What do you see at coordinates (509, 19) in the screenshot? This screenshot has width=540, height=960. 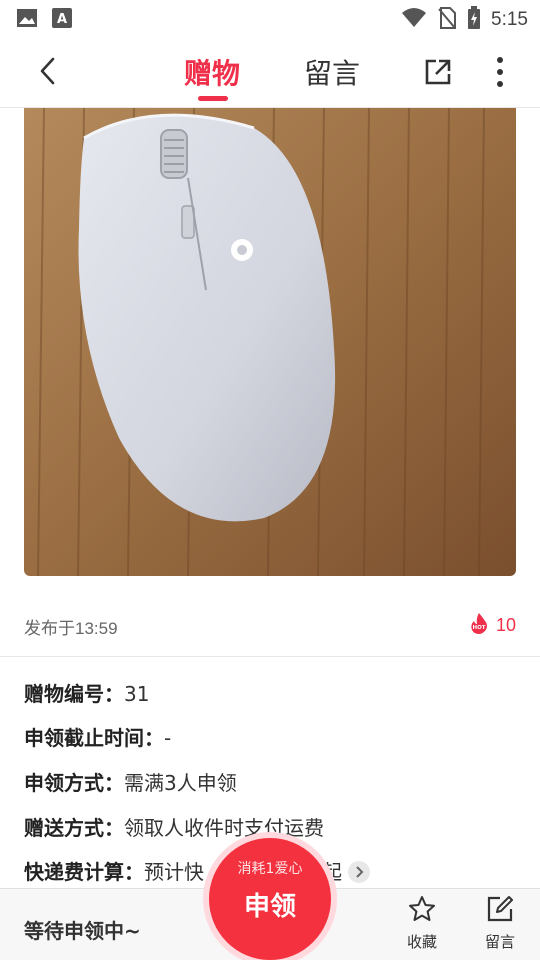 I see `status-time: 5:15` at bounding box center [509, 19].